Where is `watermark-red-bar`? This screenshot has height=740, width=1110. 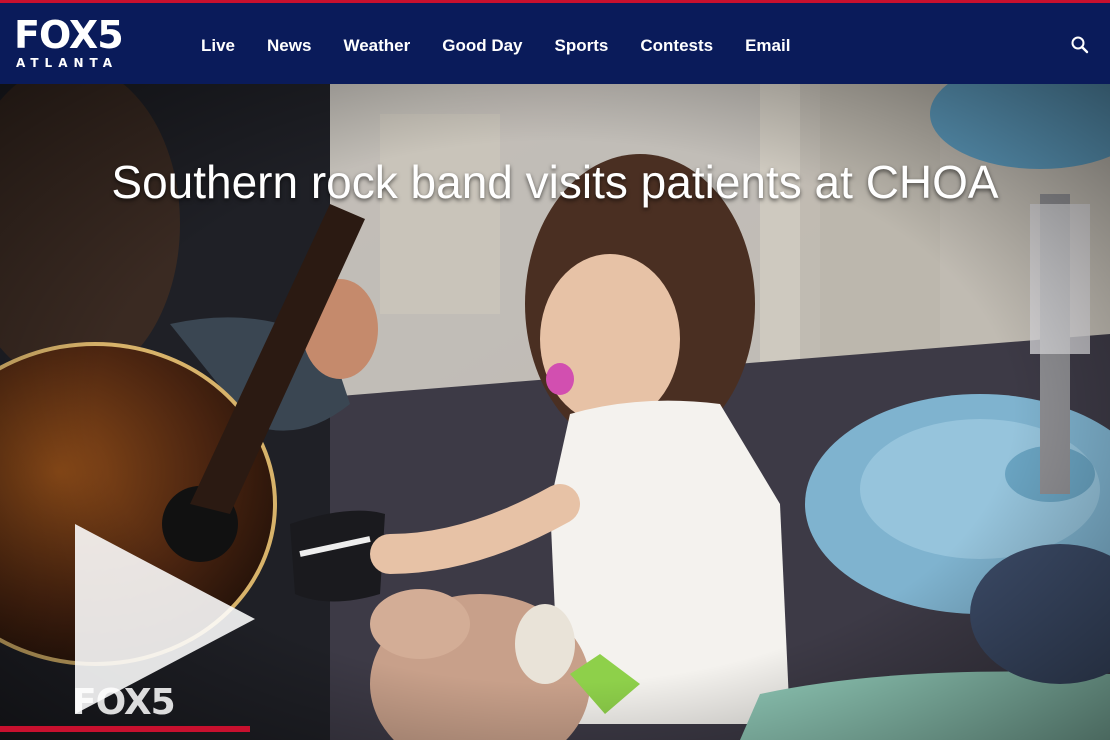
watermark-red-bar is located at coordinates (125, 729).